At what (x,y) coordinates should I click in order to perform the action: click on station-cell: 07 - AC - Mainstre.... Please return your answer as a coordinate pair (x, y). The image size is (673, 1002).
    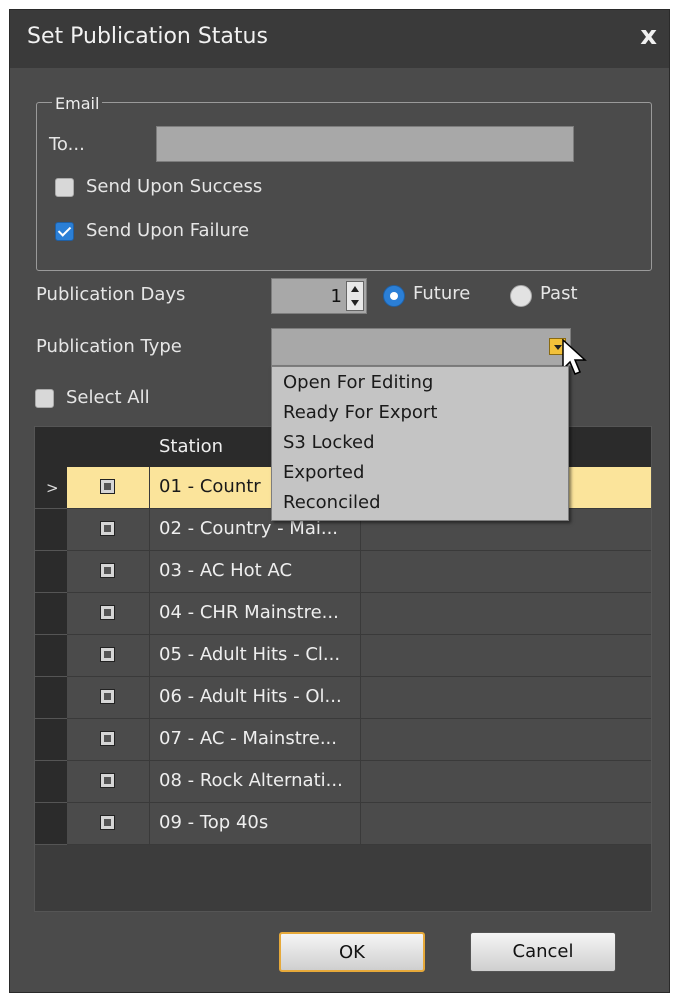
    Looking at the image, I should click on (248, 738).